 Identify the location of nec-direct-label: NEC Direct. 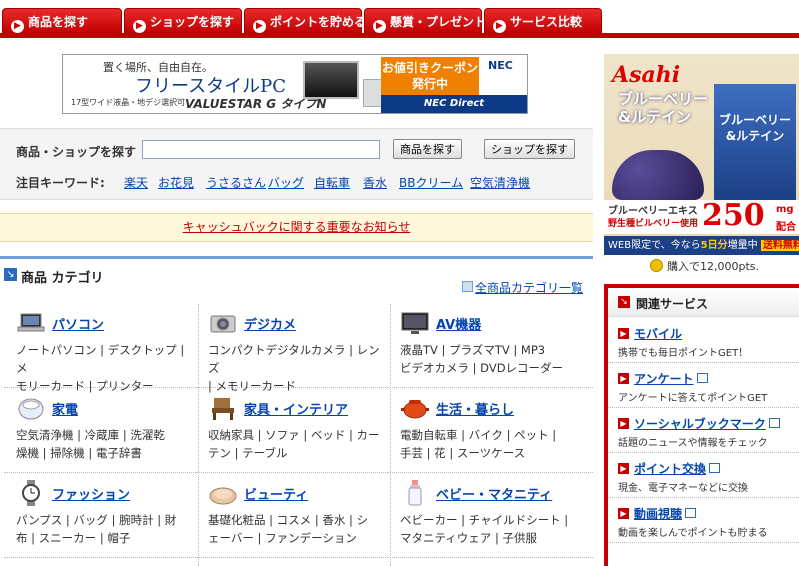
(454, 104).